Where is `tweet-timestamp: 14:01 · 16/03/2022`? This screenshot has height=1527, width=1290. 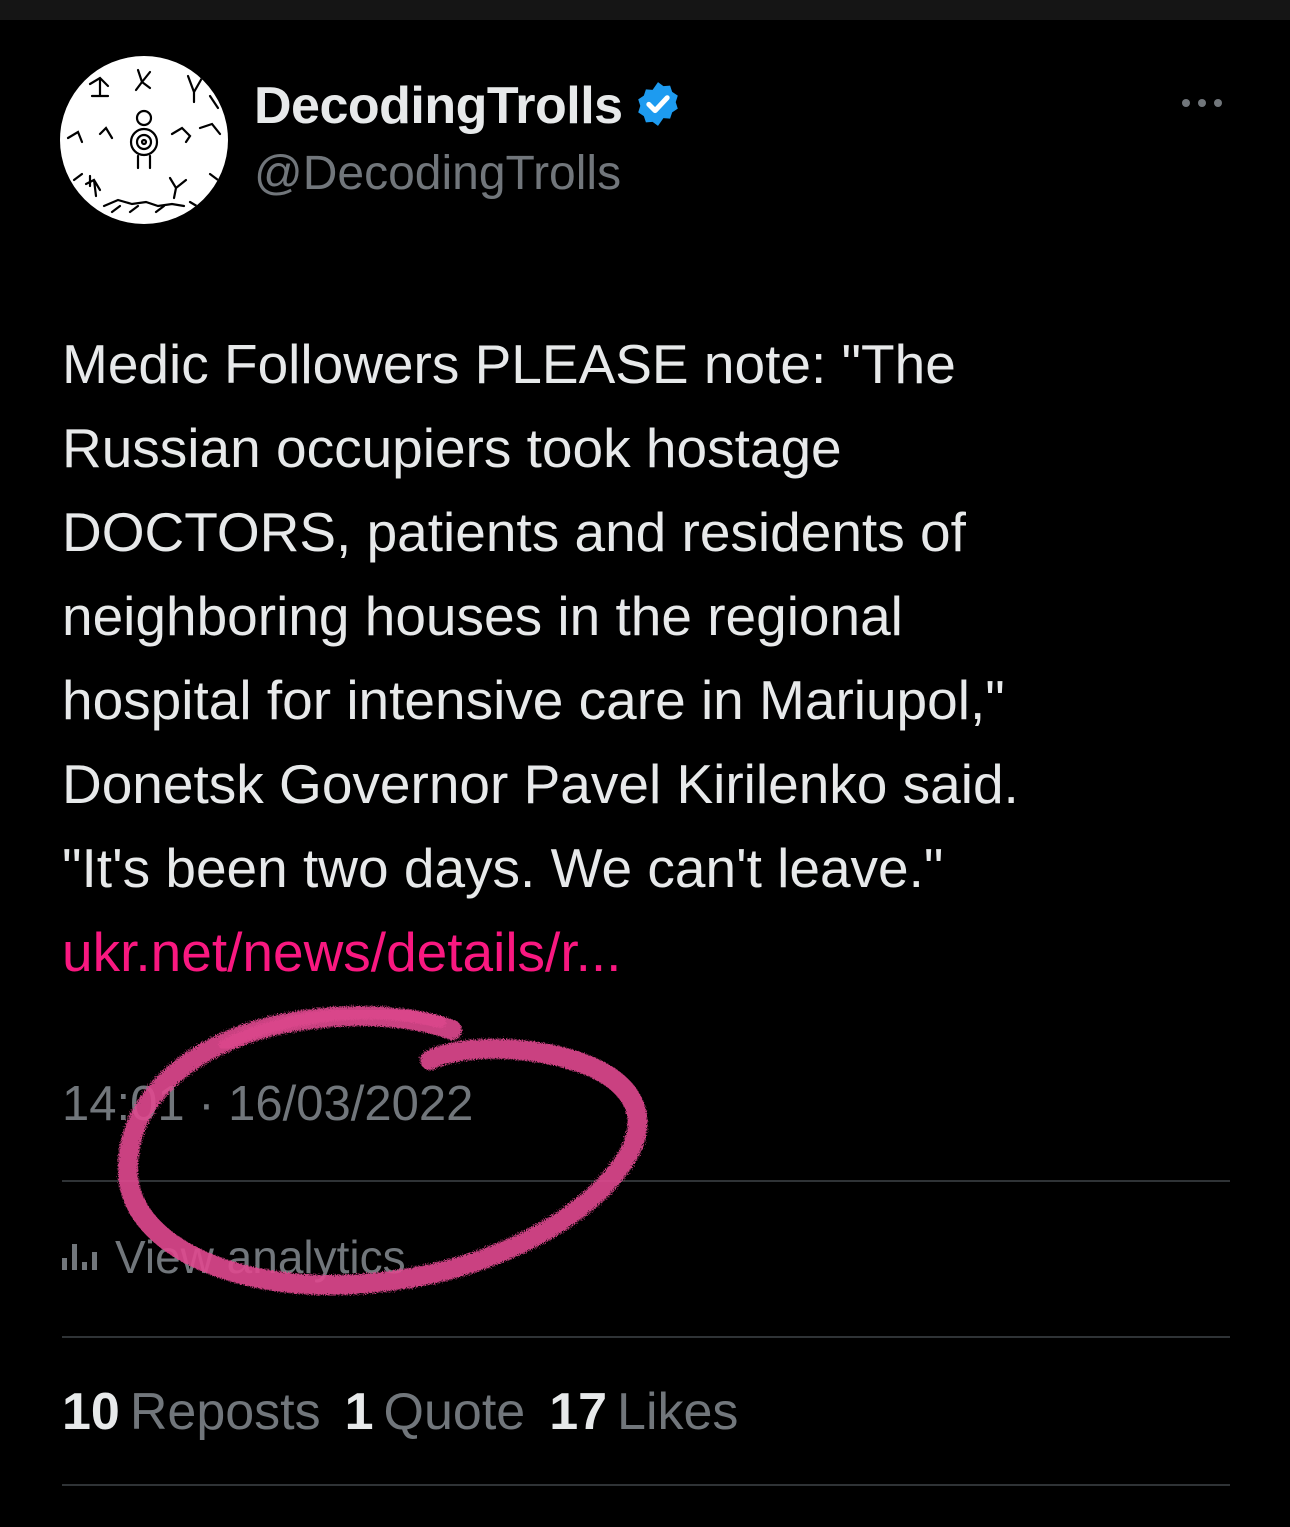
tweet-timestamp: 14:01 · 16/03/2022 is located at coordinates (267, 1104).